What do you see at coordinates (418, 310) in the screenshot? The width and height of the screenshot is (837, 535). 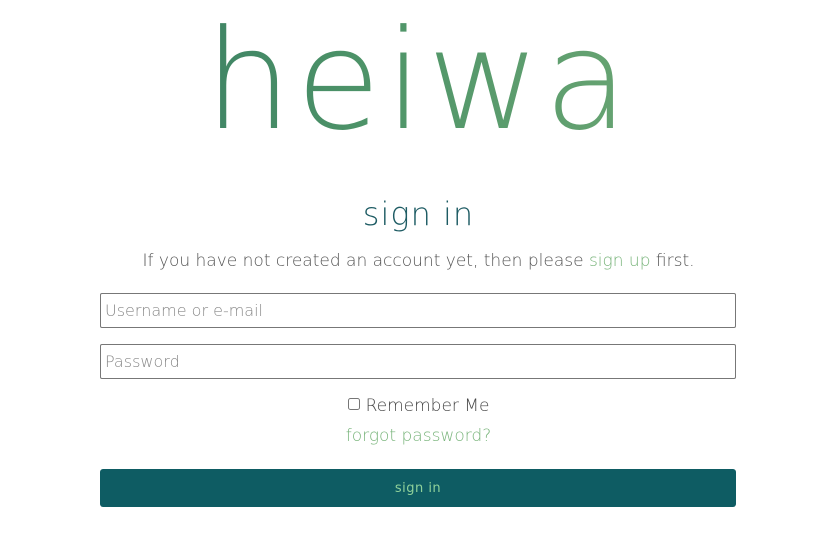 I see `username-input` at bounding box center [418, 310].